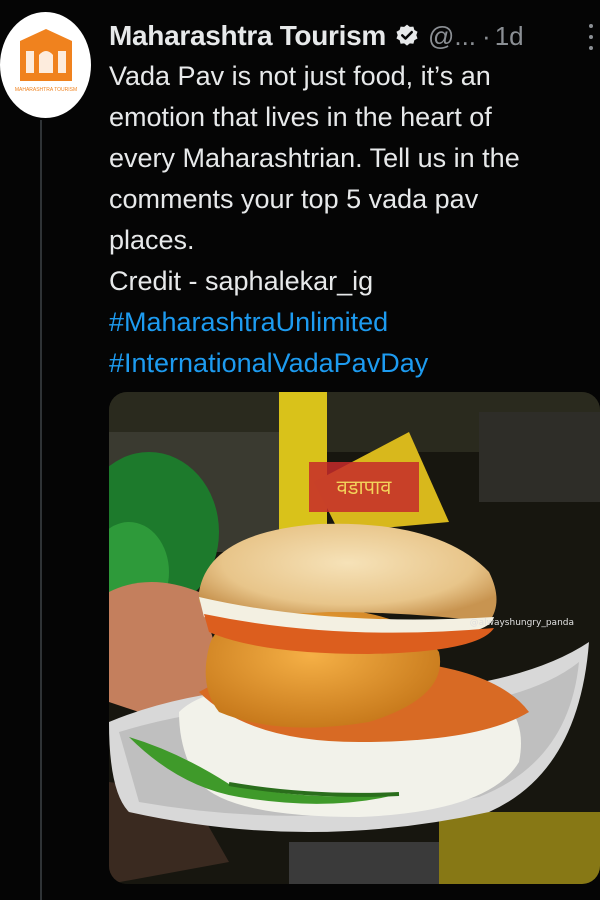 Image resolution: width=600 pixels, height=900 pixels. Describe the element at coordinates (591, 37) in the screenshot. I see `more-options-icon` at that location.